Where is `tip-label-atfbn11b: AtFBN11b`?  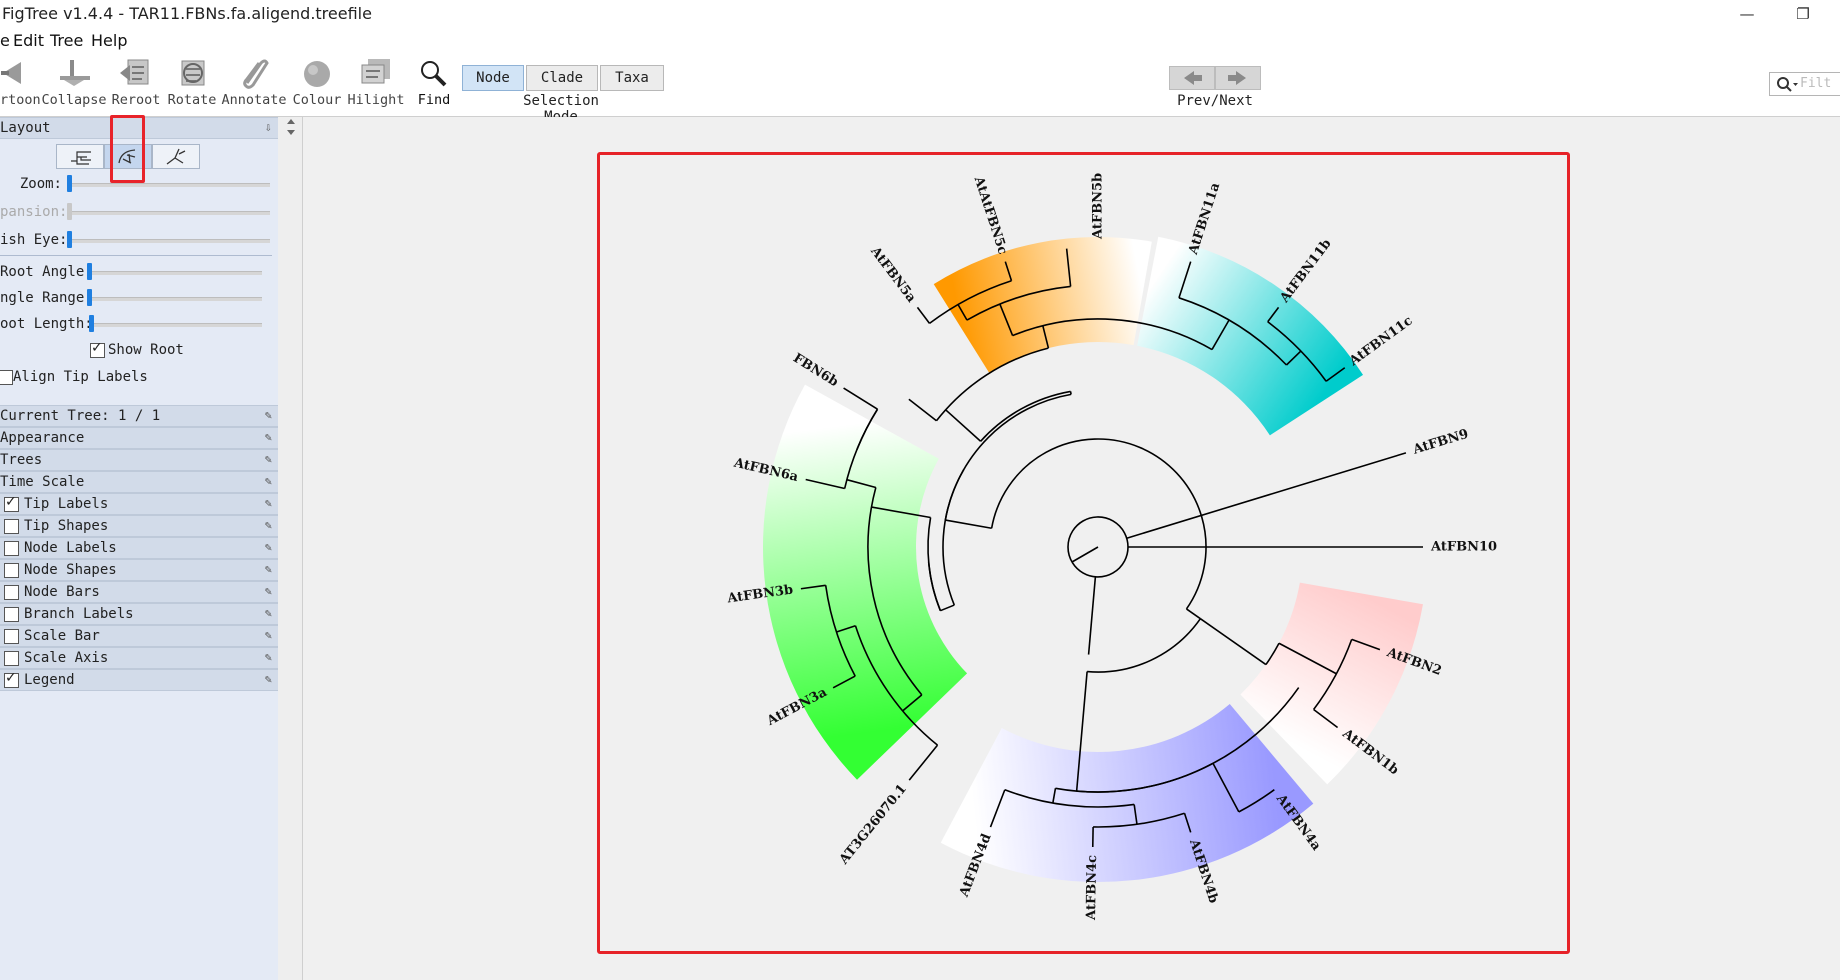
tip-label-atfbn11b: AtFBN11b is located at coordinates (1306, 271).